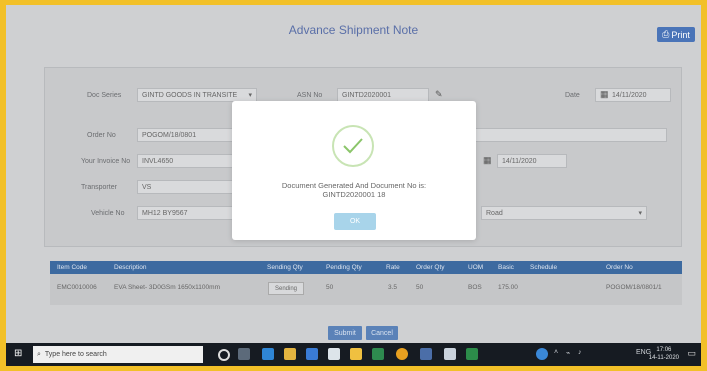 This screenshot has width=707, height=371. What do you see at coordinates (244, 354) in the screenshot?
I see `task-view-icon` at bounding box center [244, 354].